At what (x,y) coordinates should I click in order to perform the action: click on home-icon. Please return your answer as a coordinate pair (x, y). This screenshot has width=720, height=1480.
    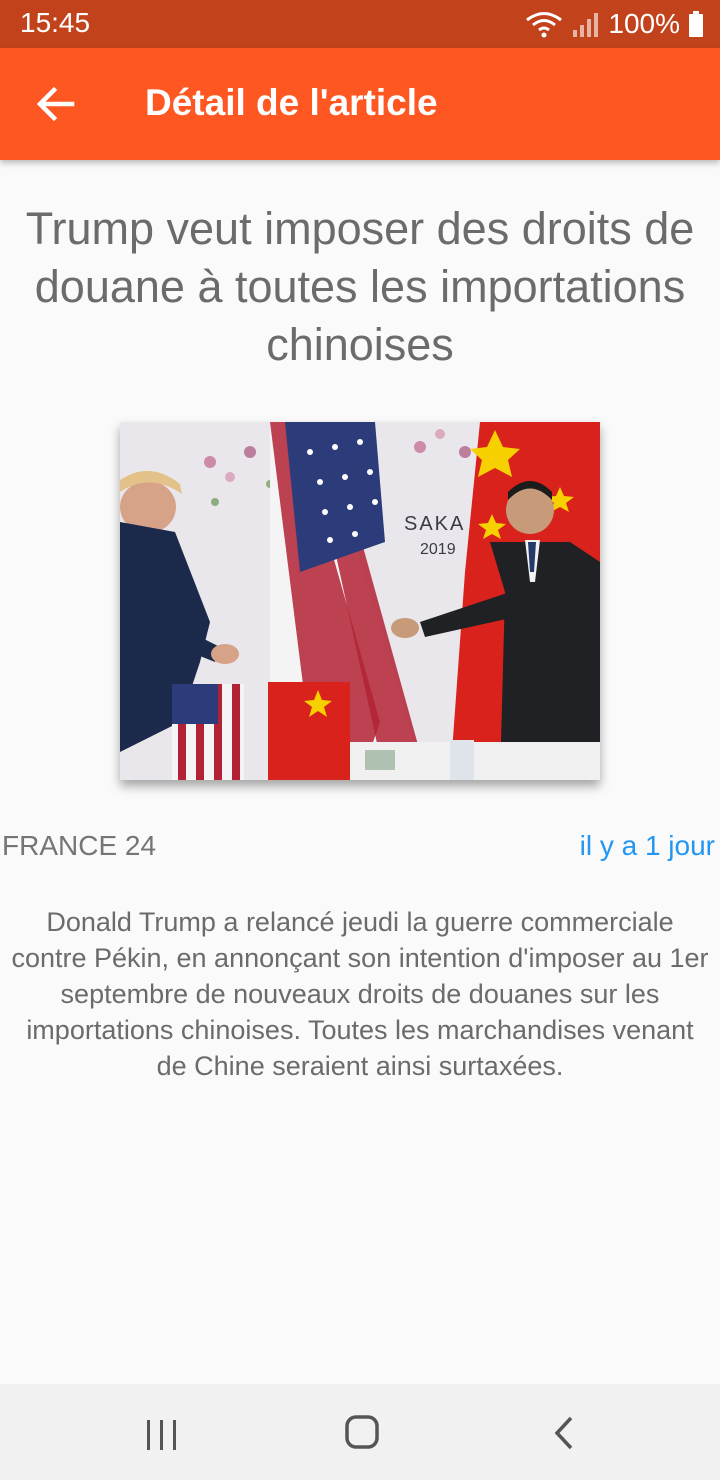
    Looking at the image, I should click on (362, 1432).